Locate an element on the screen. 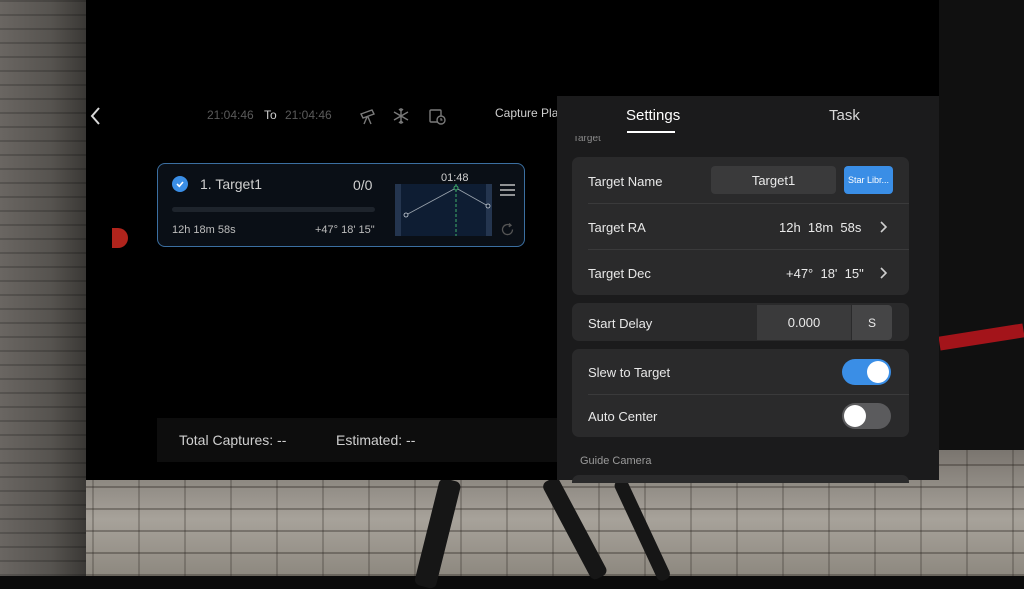 The image size is (1024, 589). to-label: To is located at coordinates (270, 115).